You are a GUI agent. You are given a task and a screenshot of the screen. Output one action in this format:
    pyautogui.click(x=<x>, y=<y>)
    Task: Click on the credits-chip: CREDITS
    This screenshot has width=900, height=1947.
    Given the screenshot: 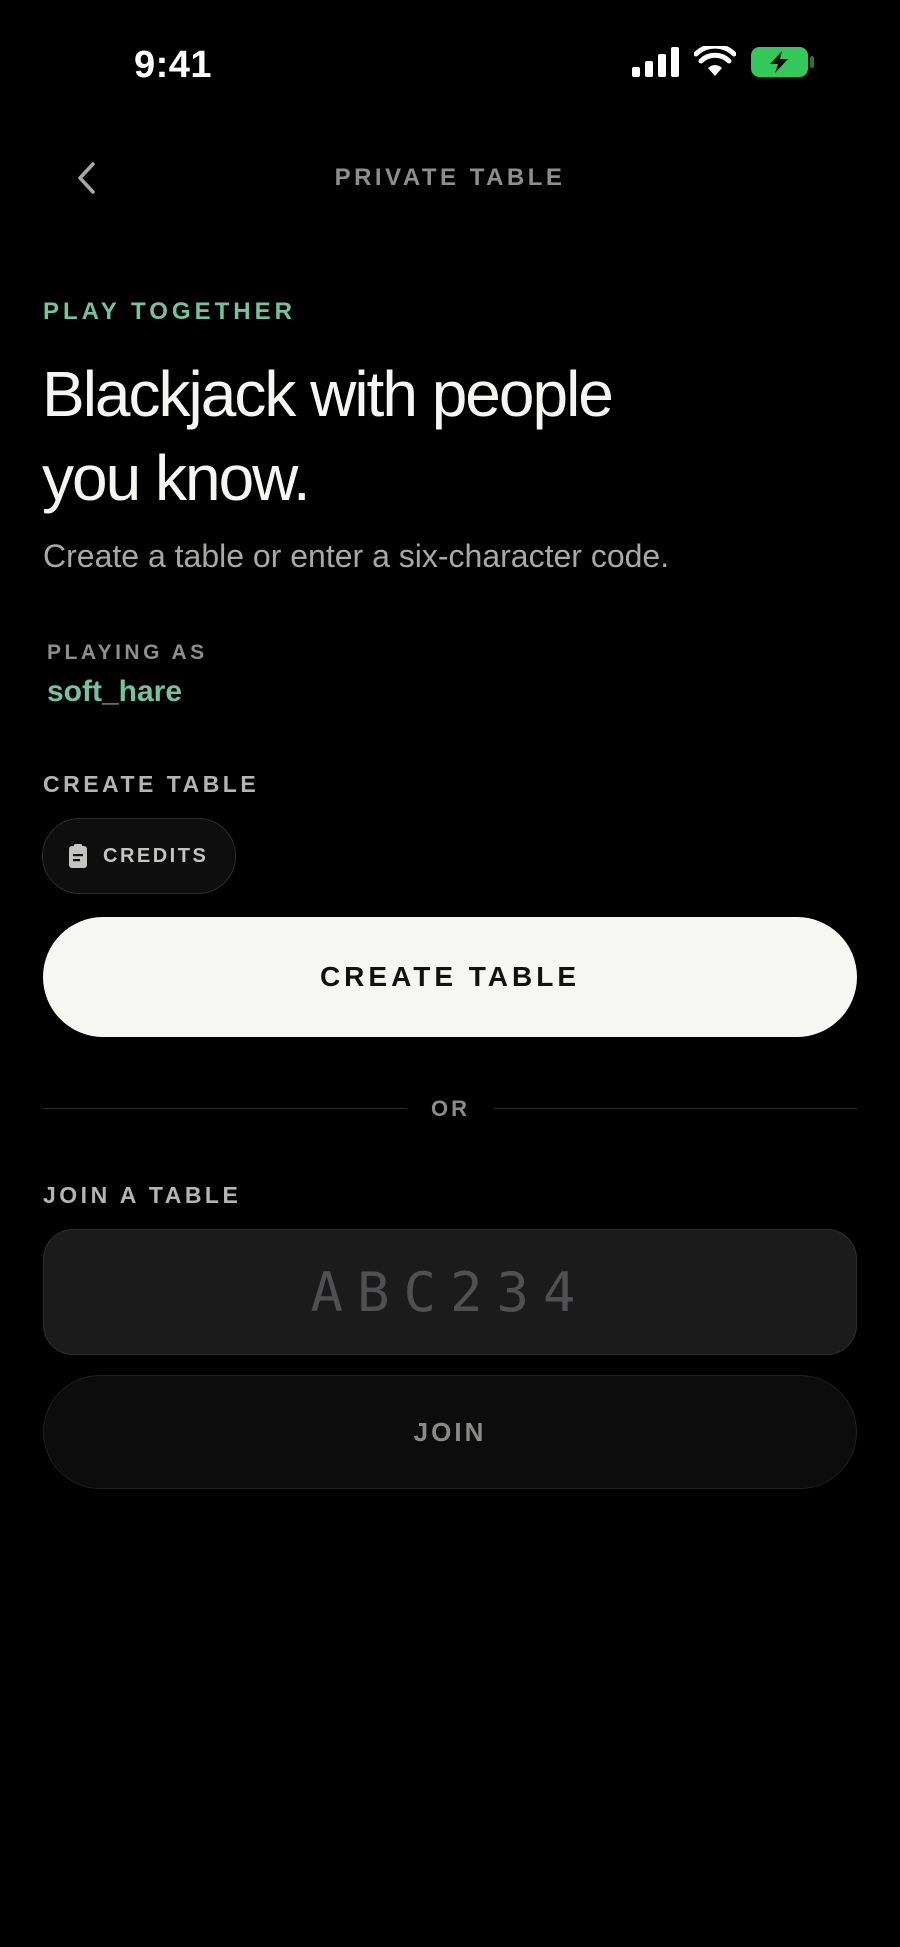 What is the action you would take?
    pyautogui.click(x=139, y=856)
    